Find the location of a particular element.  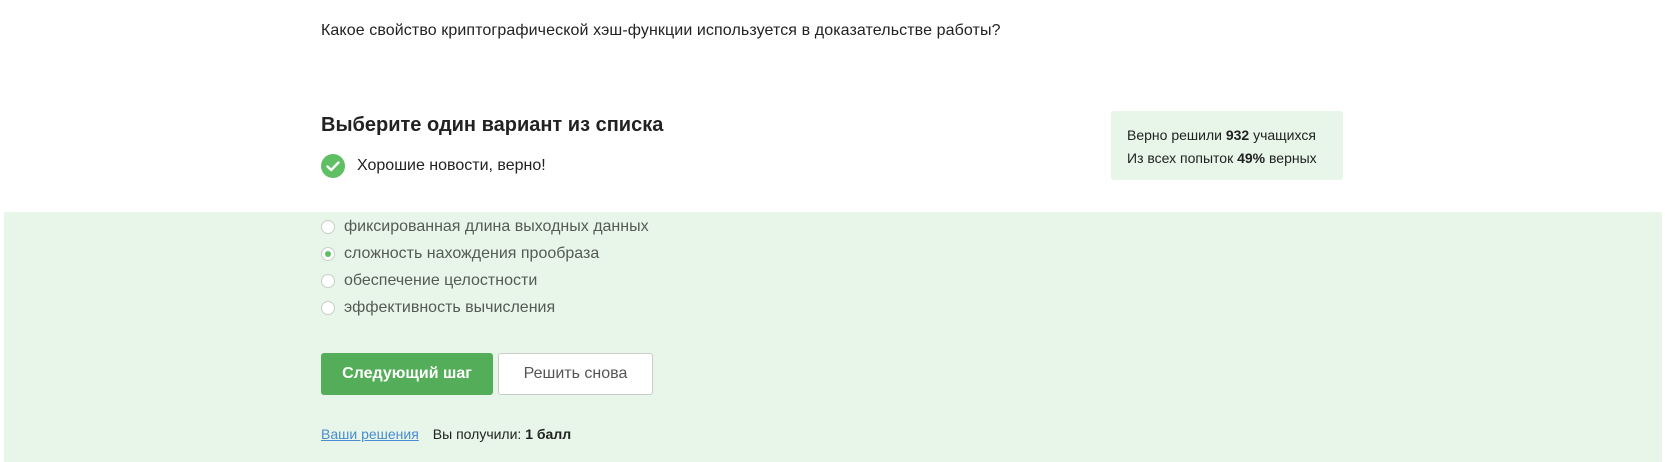

solve-again-button: Решить снова is located at coordinates (575, 374).